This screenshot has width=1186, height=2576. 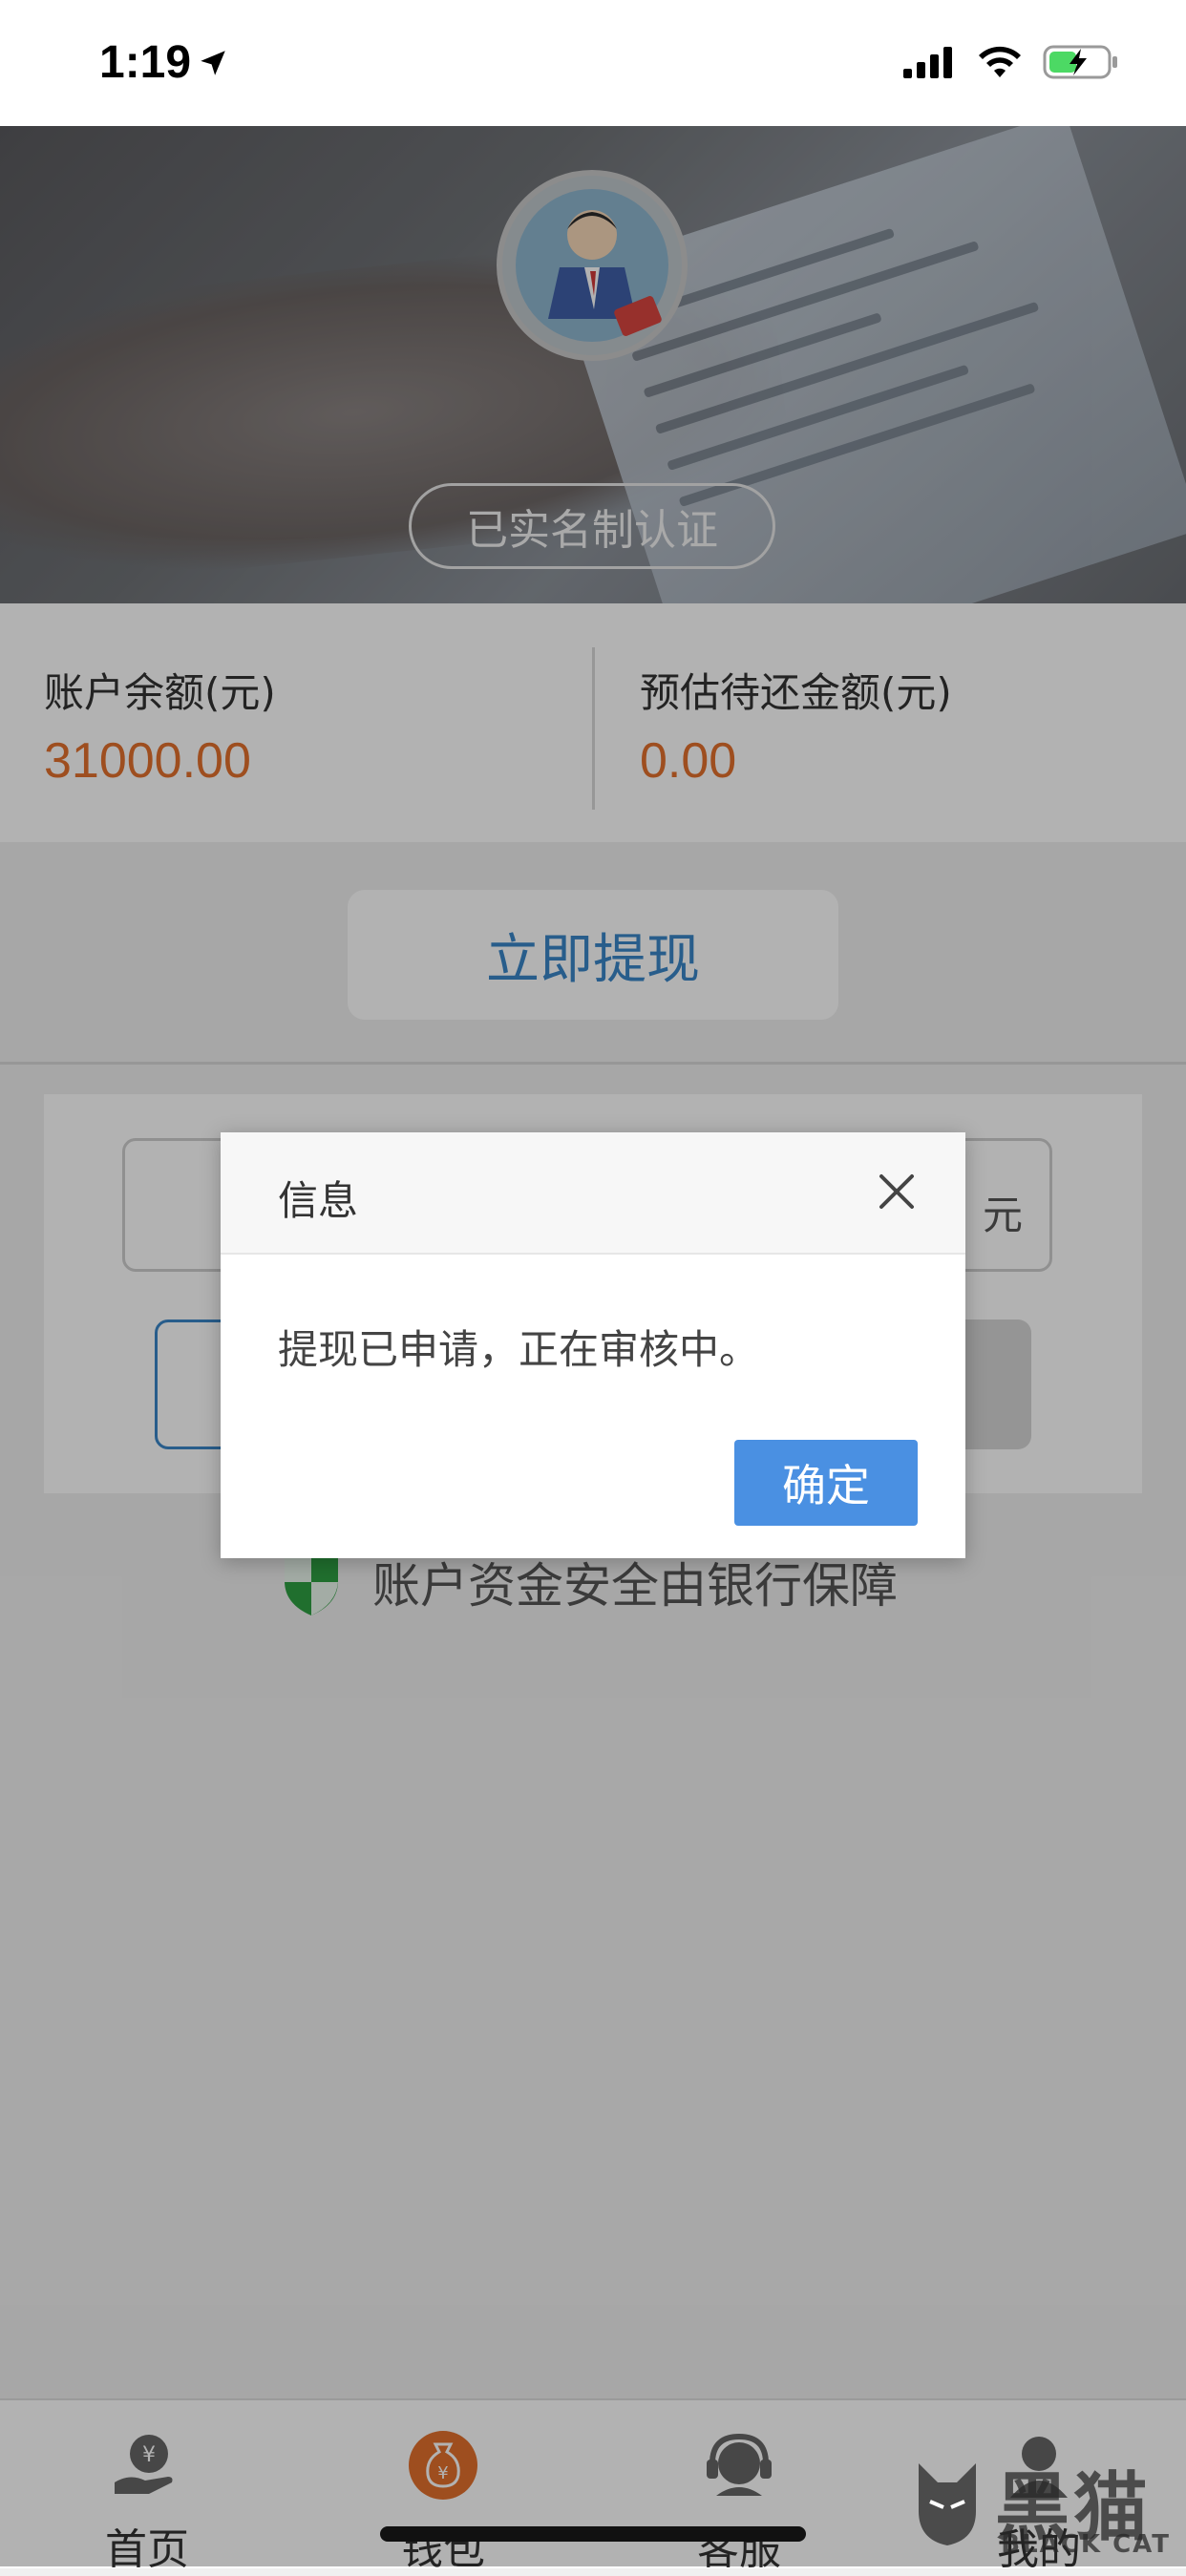 I want to click on status-bar: 1:19, so click(x=593, y=63).